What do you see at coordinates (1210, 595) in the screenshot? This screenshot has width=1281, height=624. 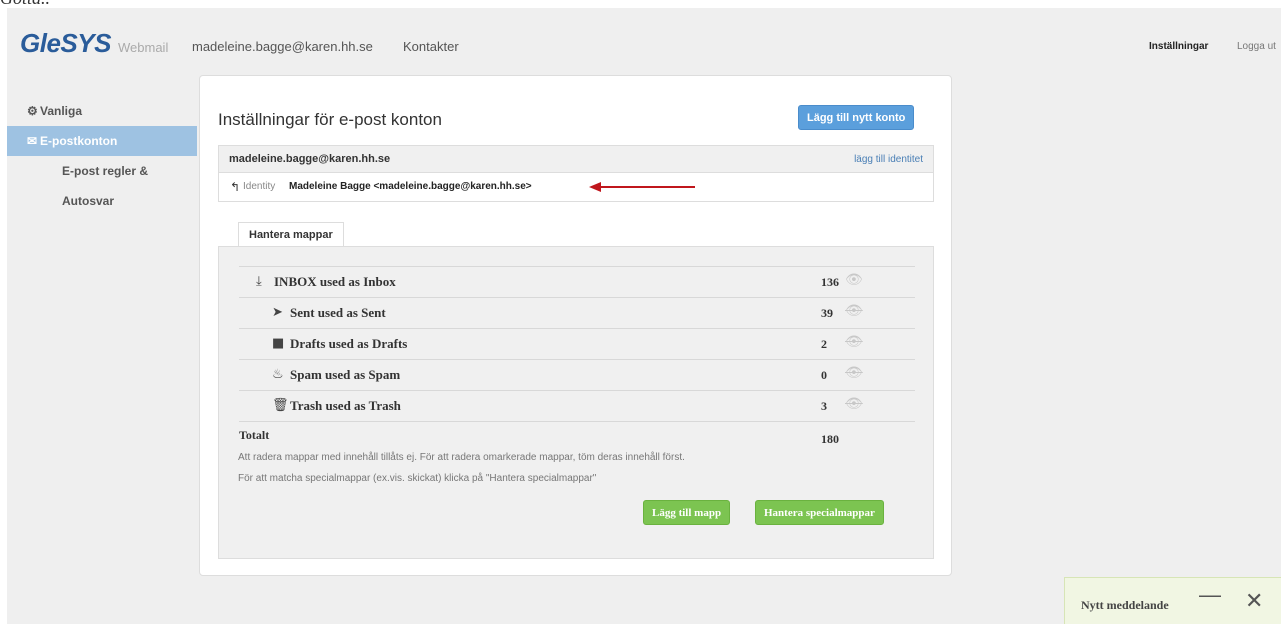 I see `minimize-icon: —` at bounding box center [1210, 595].